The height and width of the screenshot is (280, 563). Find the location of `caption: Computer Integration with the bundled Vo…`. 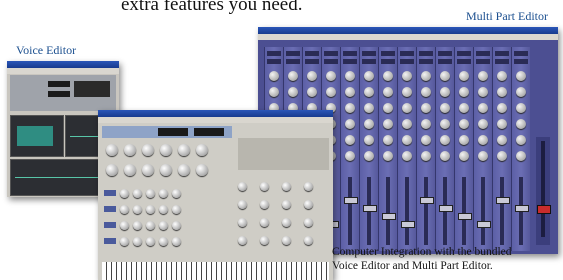

caption: Computer Integration with the bundled Vo… is located at coordinates (422, 259).